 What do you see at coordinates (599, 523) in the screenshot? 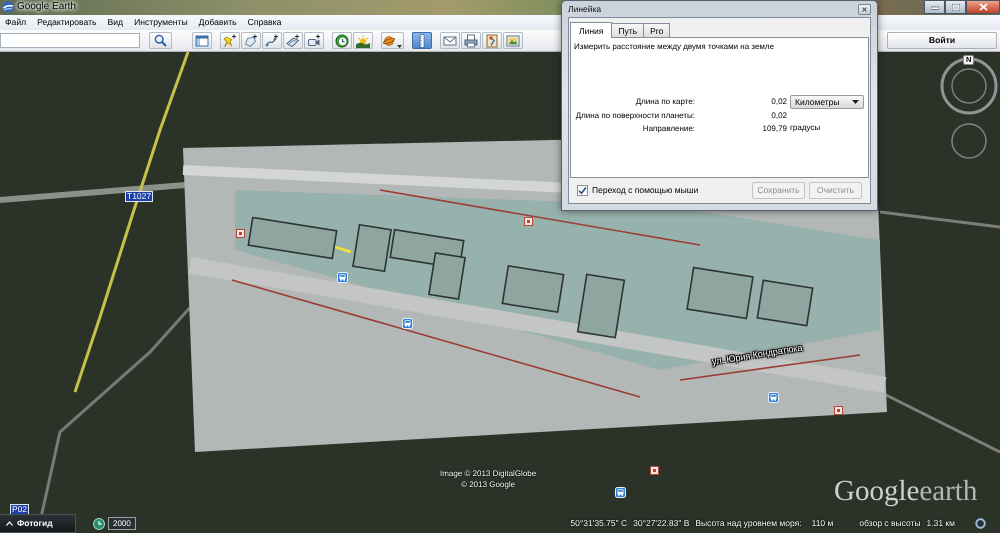
I see `latitude-text: 50°31'35.75" С` at bounding box center [599, 523].